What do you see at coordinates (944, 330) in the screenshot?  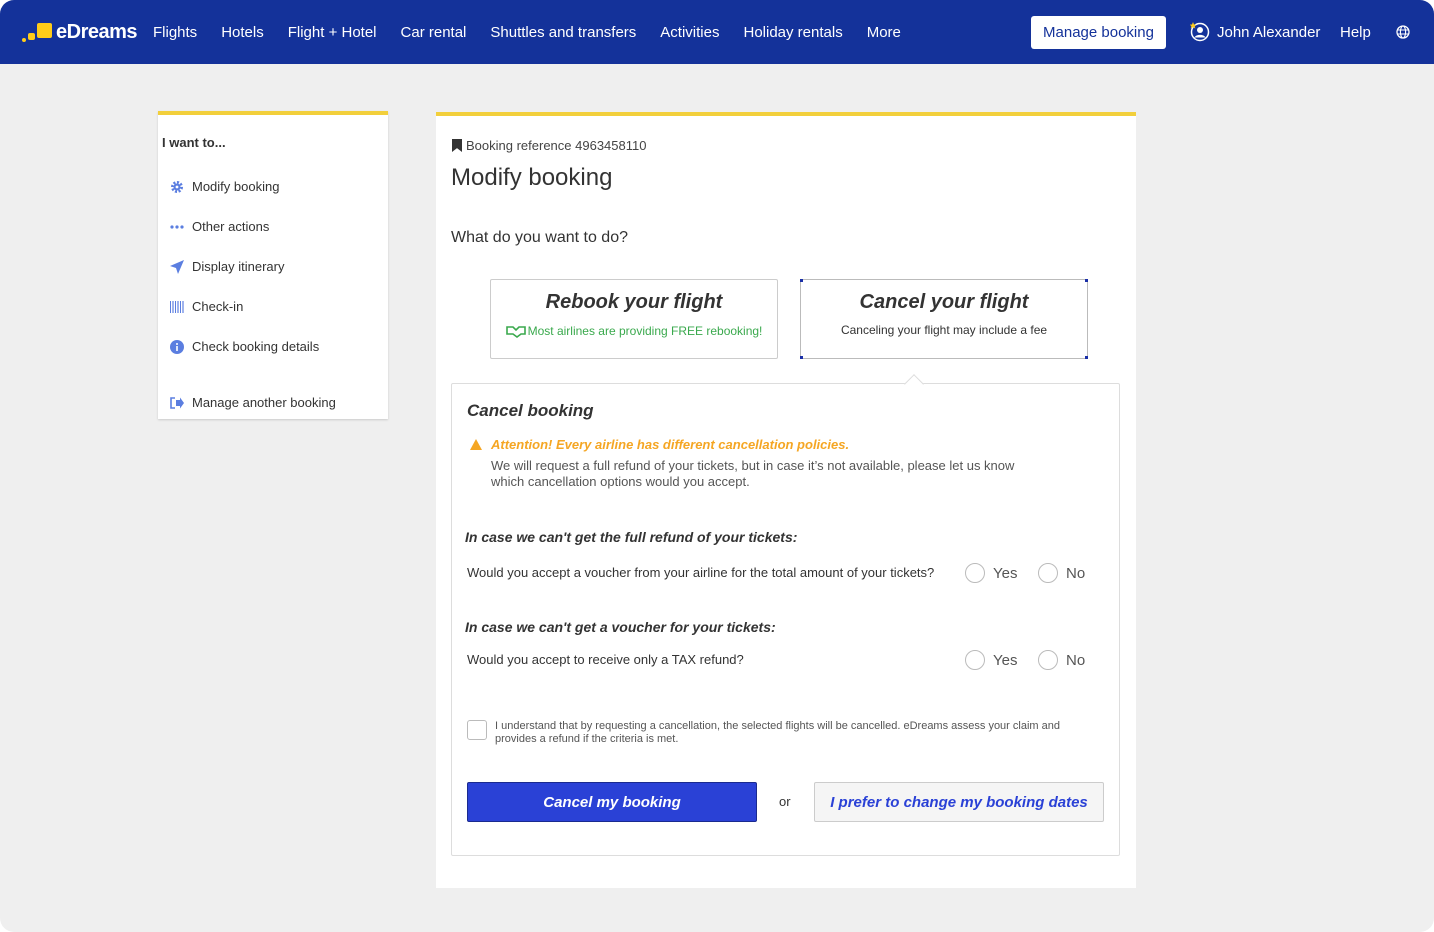 I see `cancel-option-subtitle: Canceling your flight may include a fee` at bounding box center [944, 330].